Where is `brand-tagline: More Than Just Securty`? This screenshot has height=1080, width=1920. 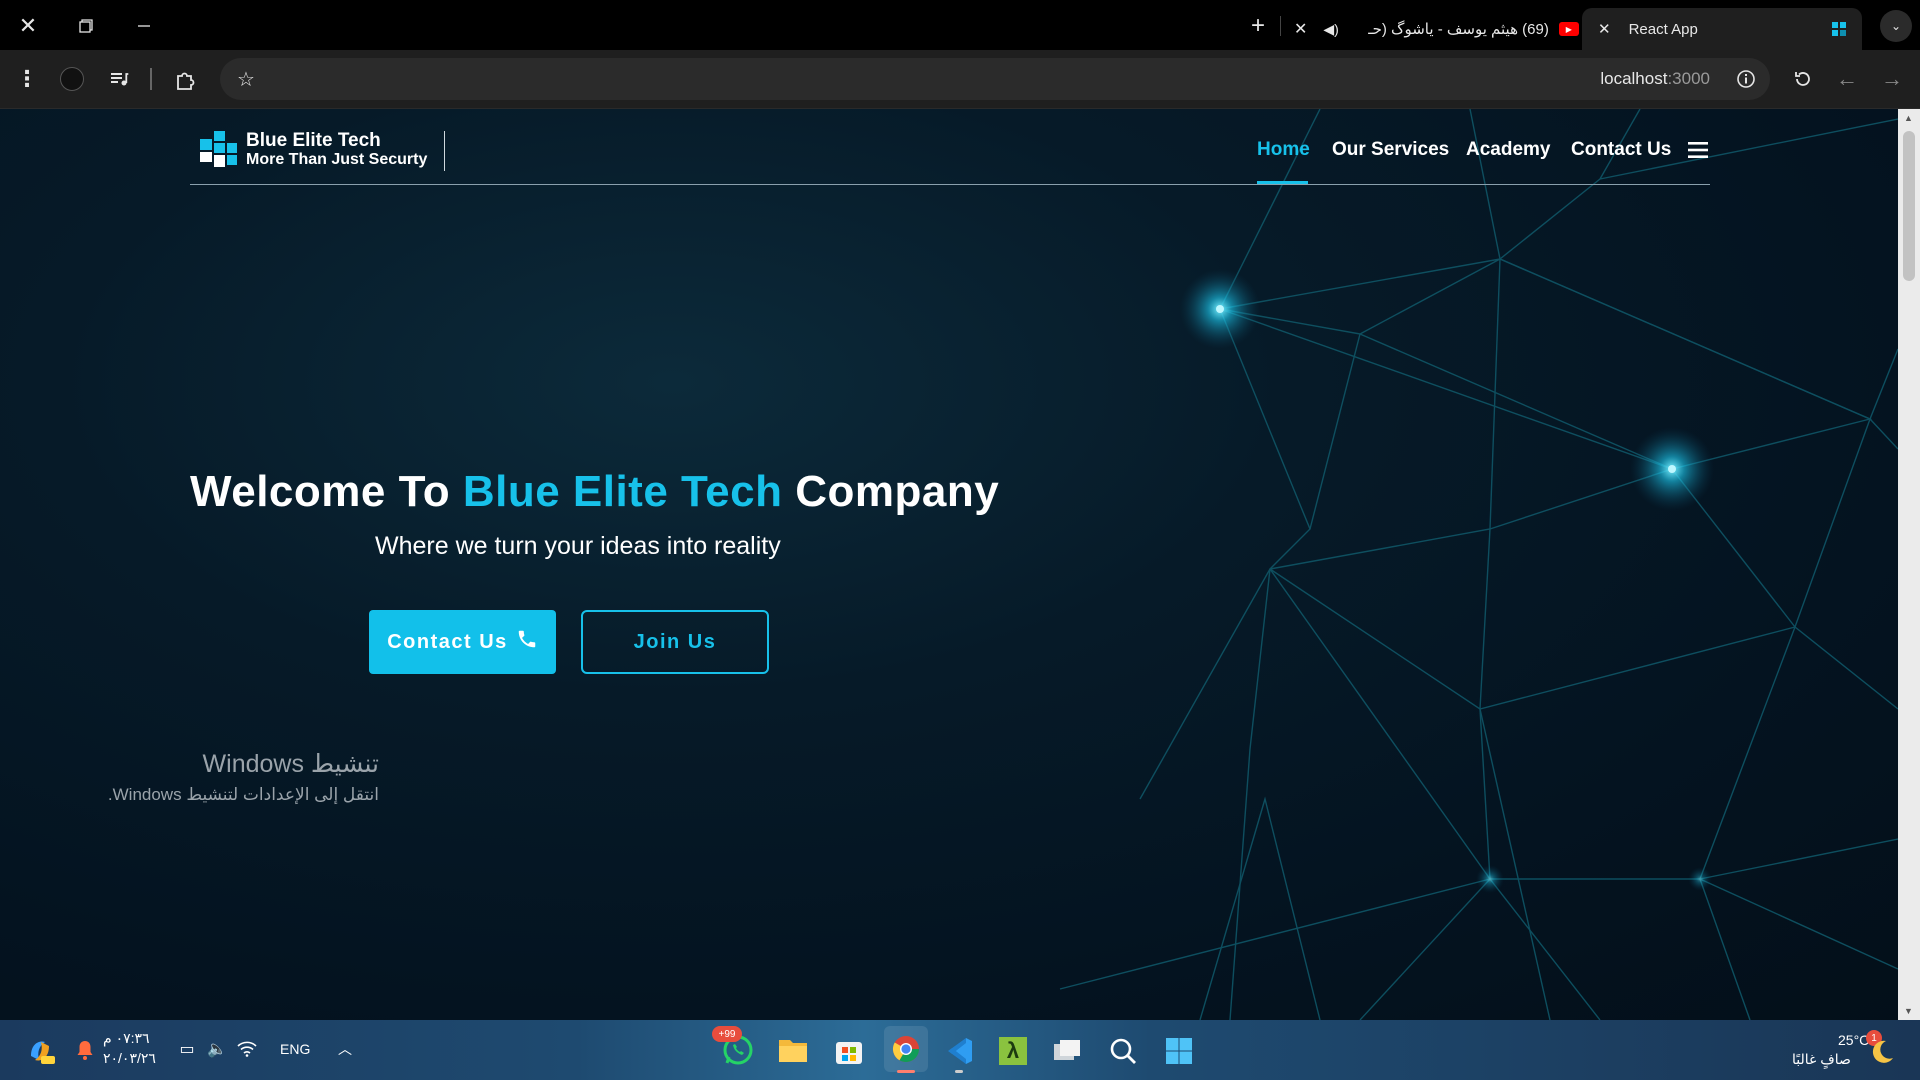
brand-tagline: More Than Just Securty is located at coordinates (337, 159).